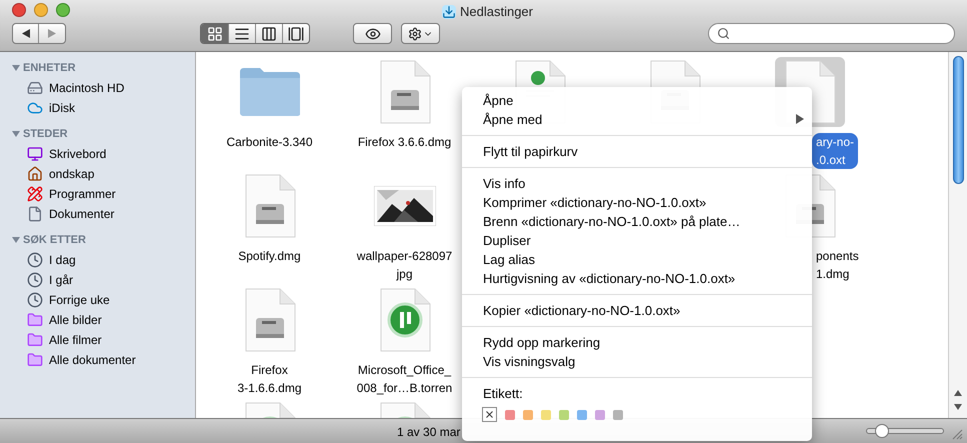 This screenshot has width=967, height=443. Describe the element at coordinates (269, 379) in the screenshot. I see `file-name: Firefox 3-1.6.6.dmg` at that location.